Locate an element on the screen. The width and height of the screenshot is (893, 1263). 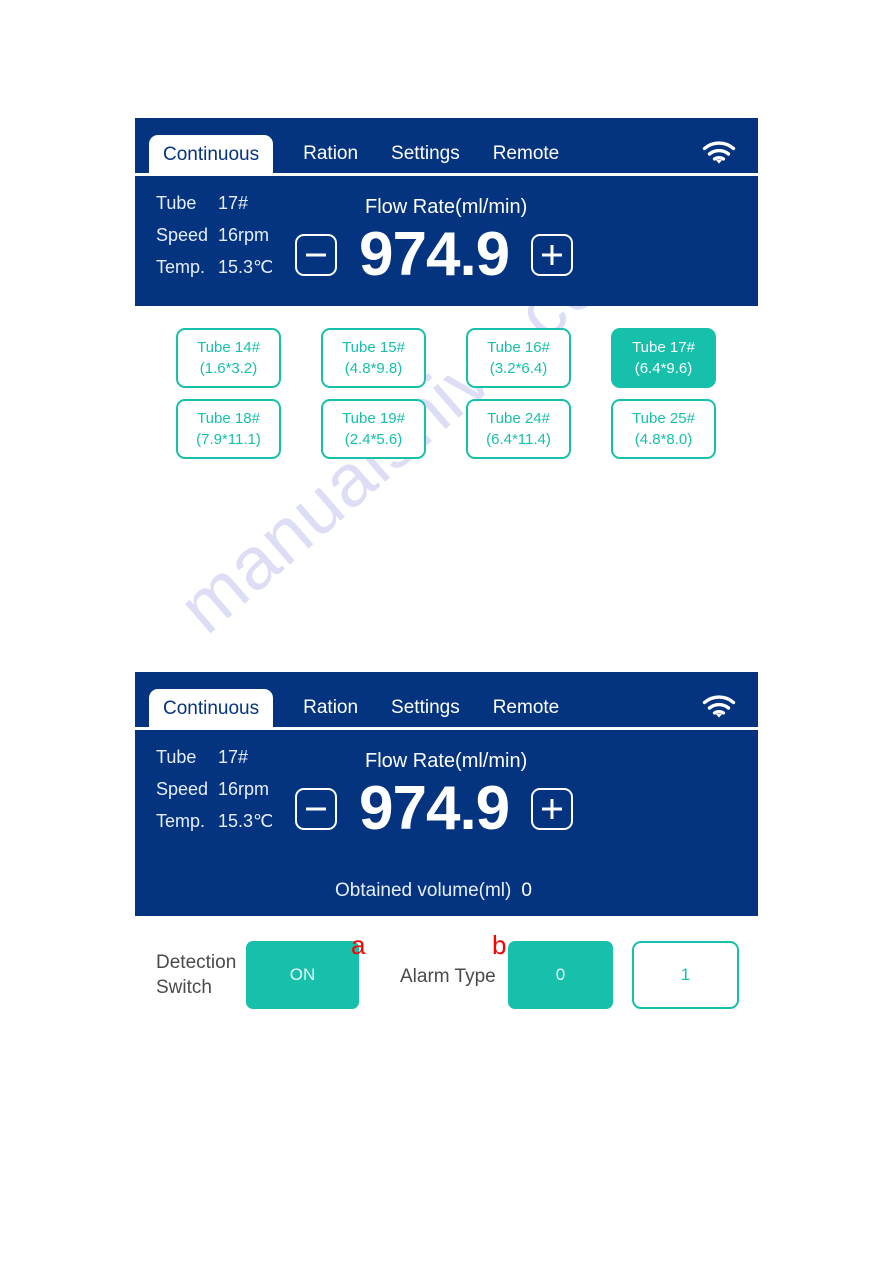
detection-switch-toggle: ON is located at coordinates (302, 975).